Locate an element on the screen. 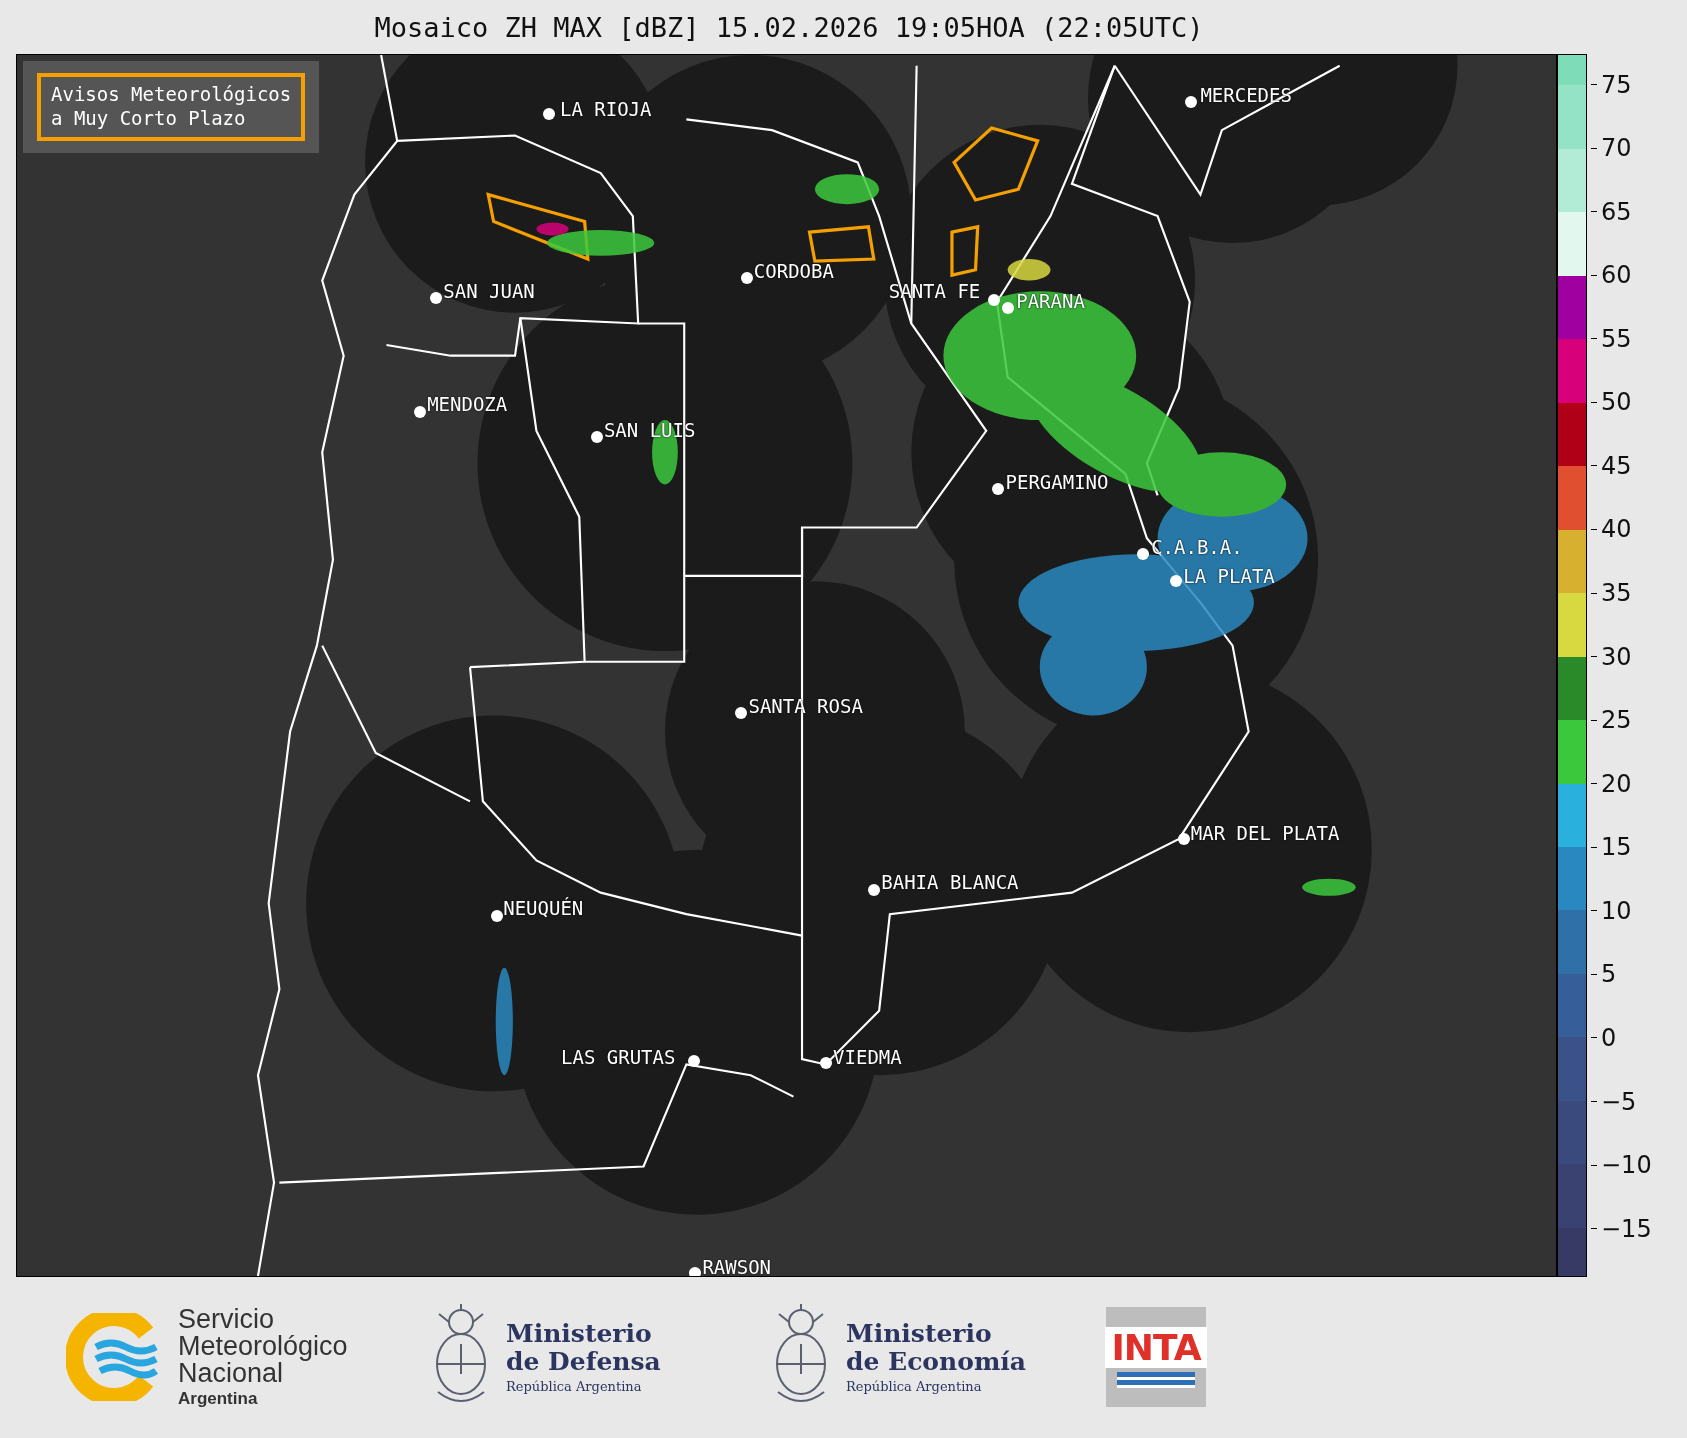 This screenshot has width=1687, height=1438. scale-tick-label: 10 is located at coordinates (1616, 910).